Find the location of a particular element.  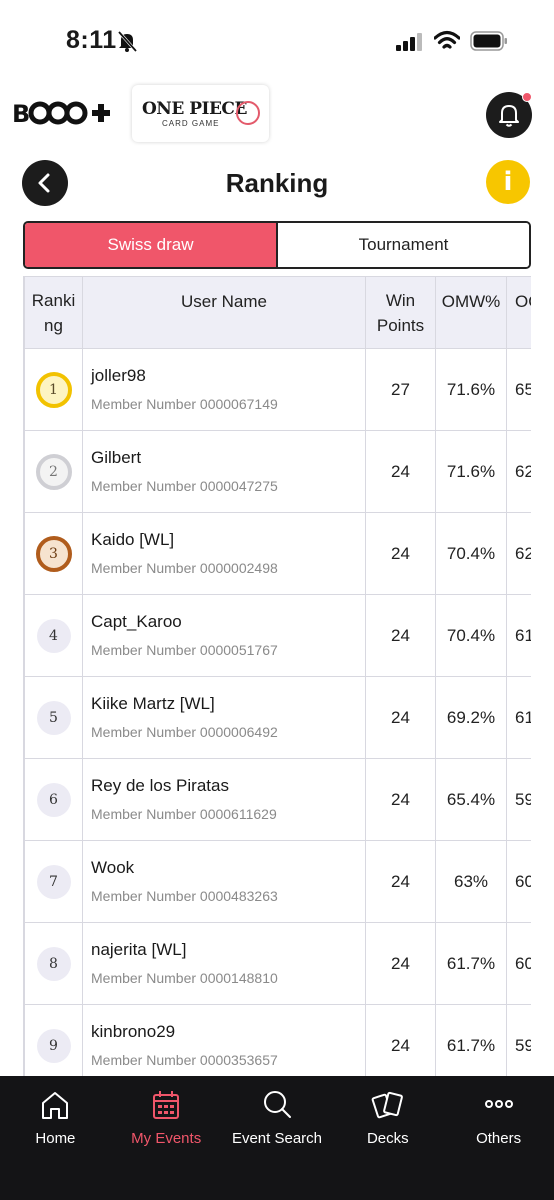

wifi-icon is located at coordinates (447, 39).